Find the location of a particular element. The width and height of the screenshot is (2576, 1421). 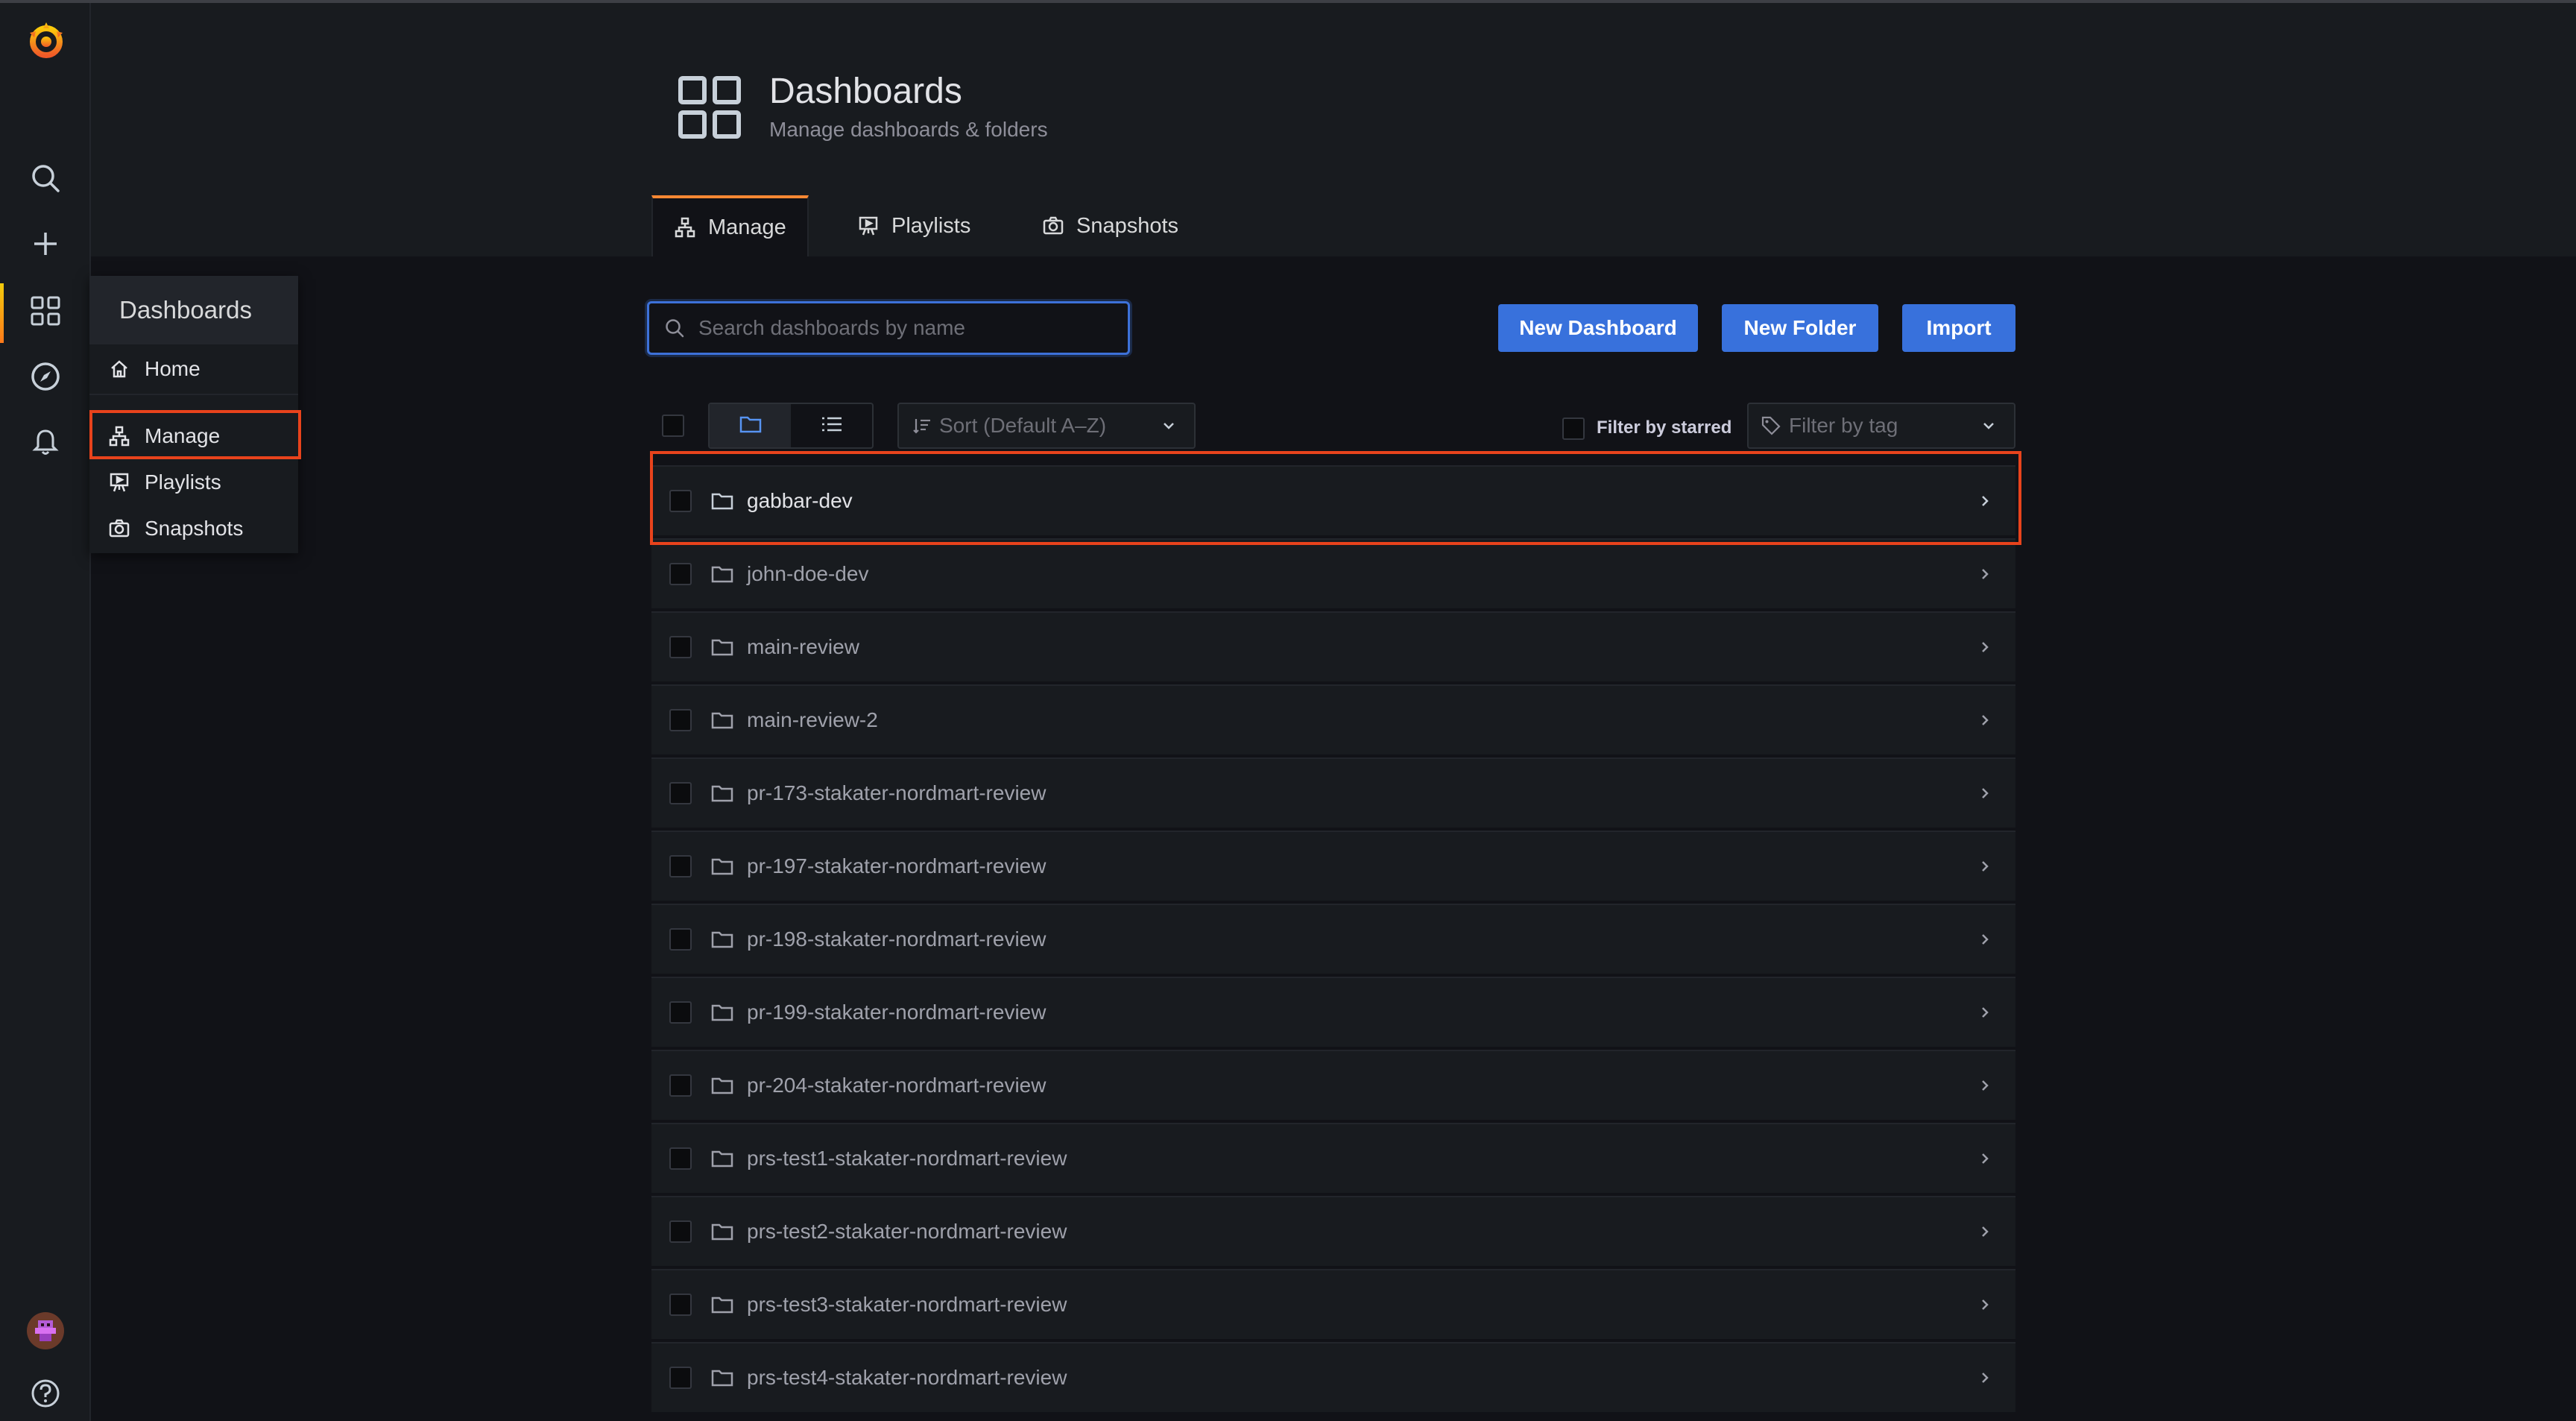

flyout-item-snapshots: Snapshots is located at coordinates (193, 528).